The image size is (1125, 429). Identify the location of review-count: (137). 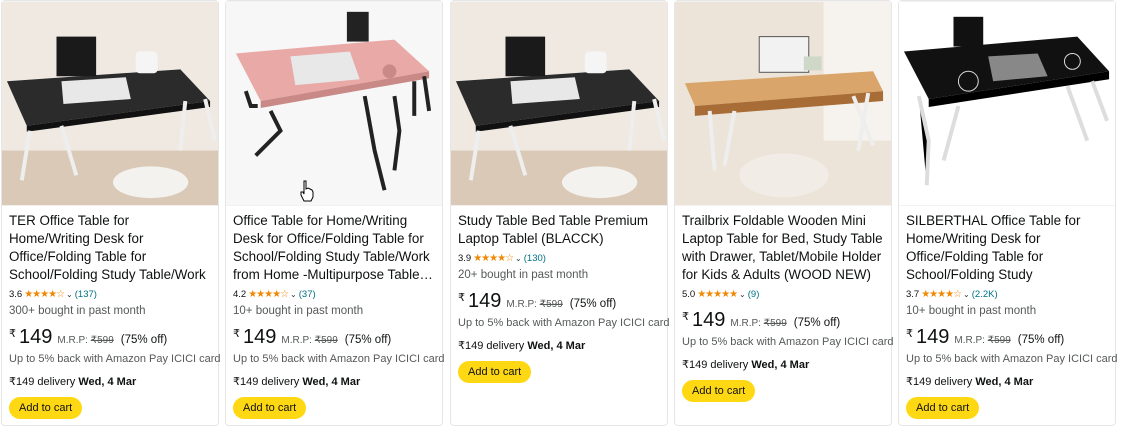
(86, 295).